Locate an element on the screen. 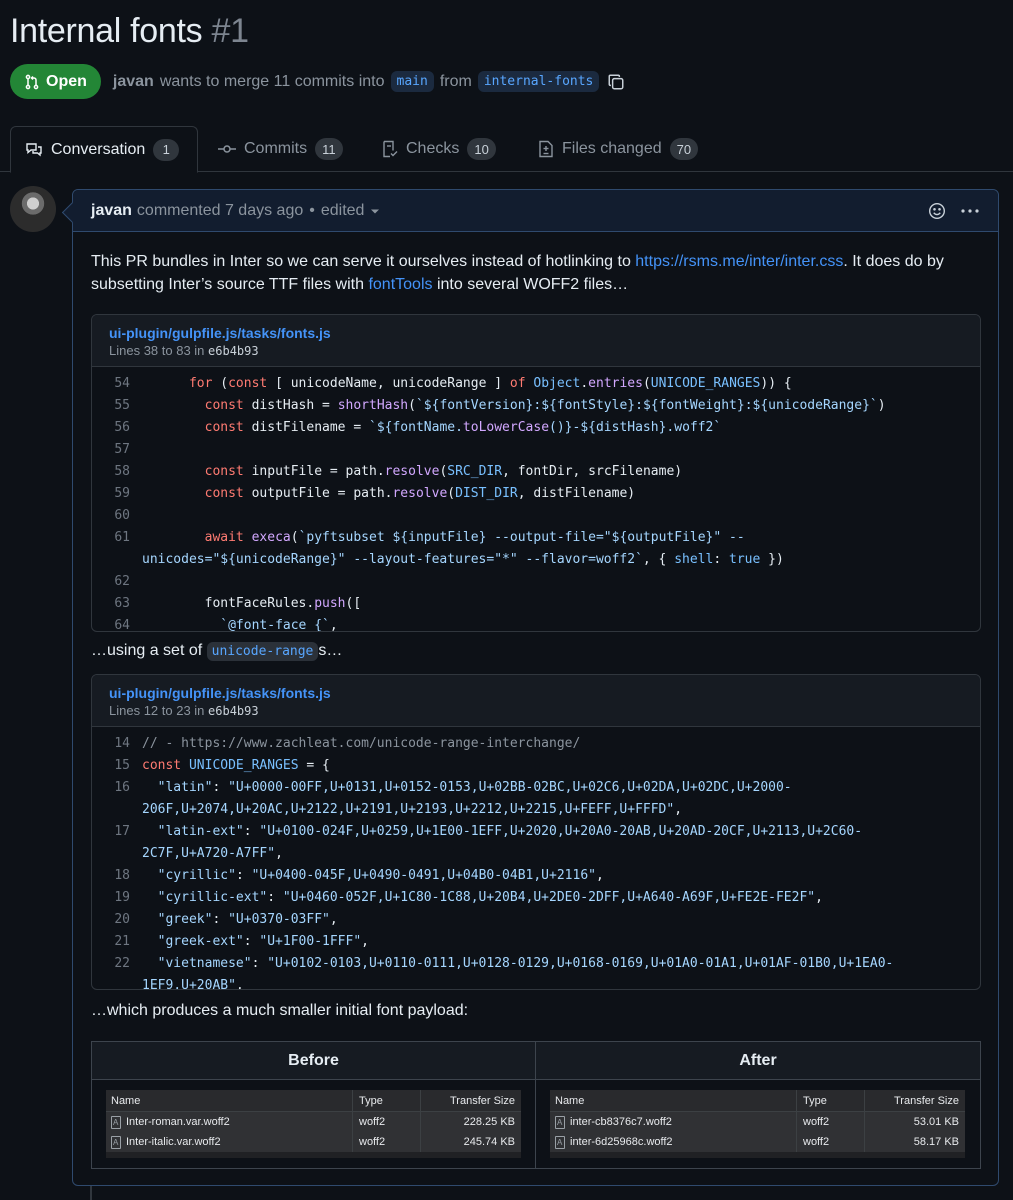 This screenshot has width=1013, height=1200. line-number: 16 is located at coordinates (122, 787).